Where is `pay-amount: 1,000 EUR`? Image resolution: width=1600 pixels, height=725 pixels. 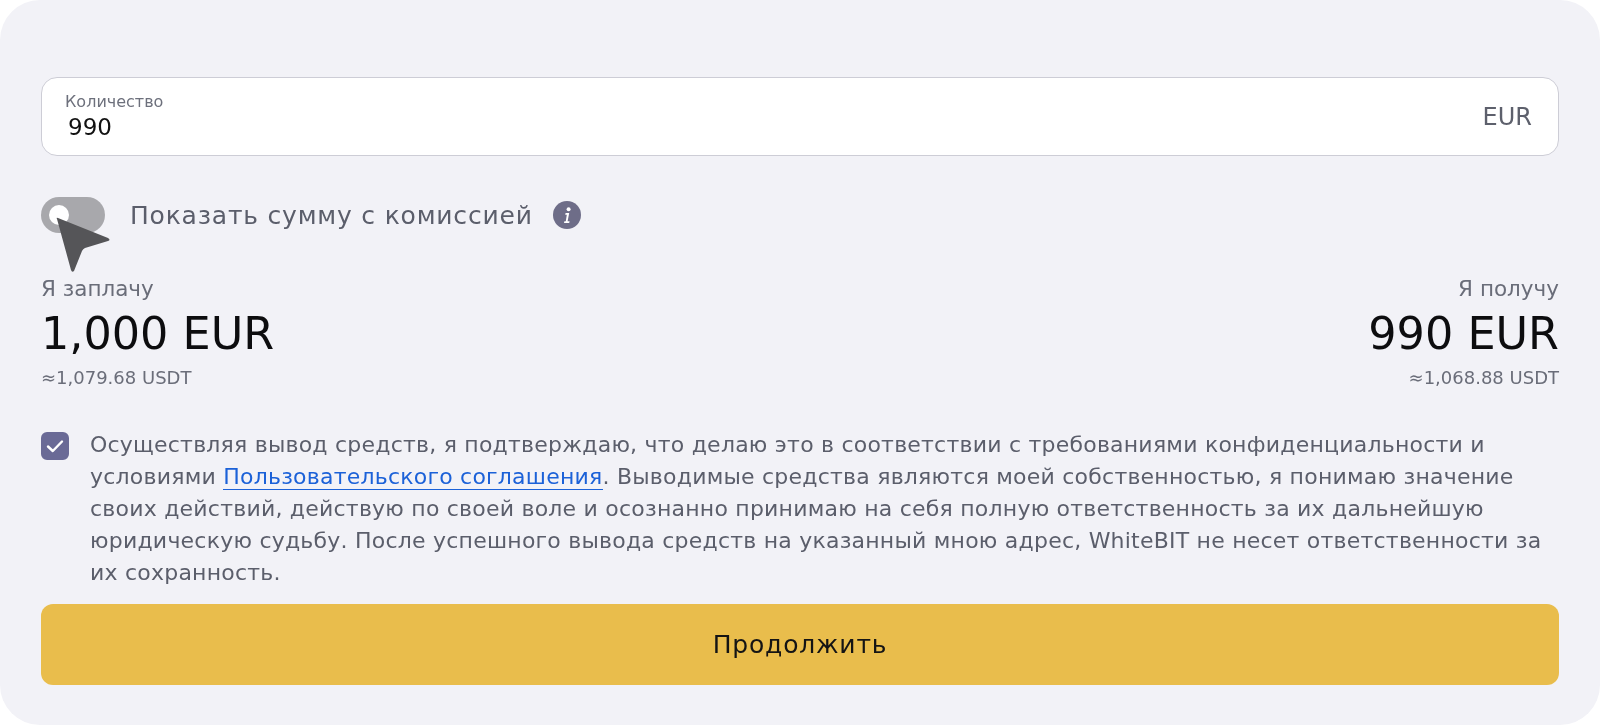
pay-amount: 1,000 EUR is located at coordinates (158, 334).